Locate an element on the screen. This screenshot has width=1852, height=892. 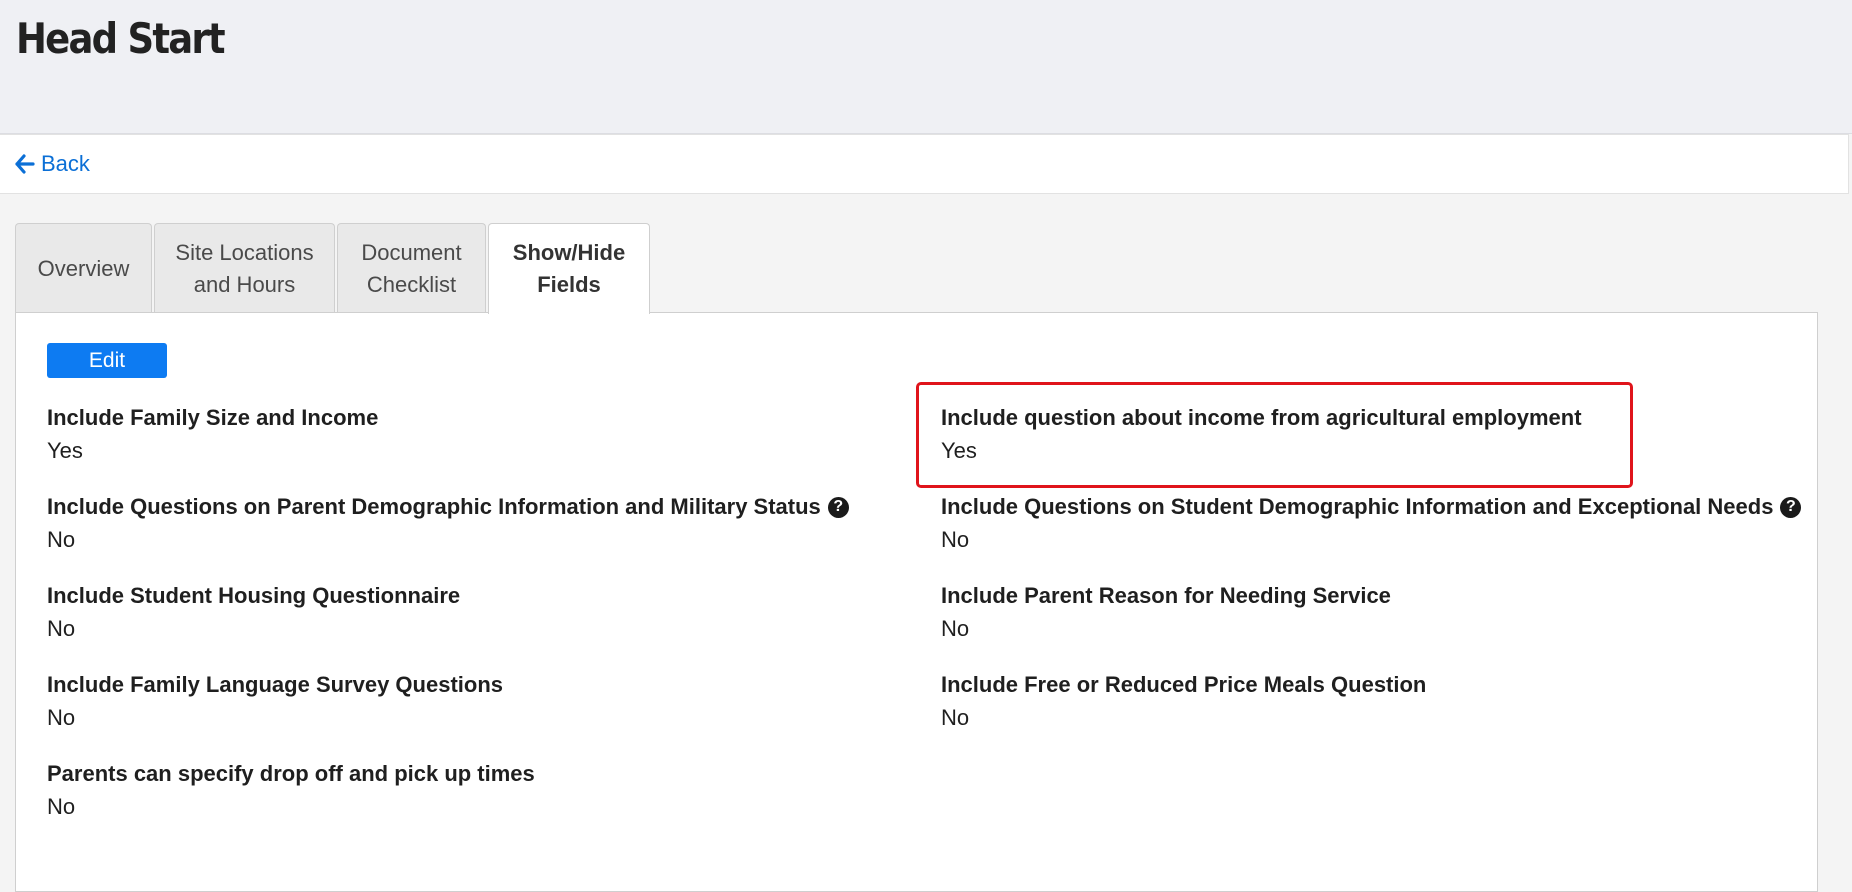
tab-site-locations-and-hours: Site Locations and Hours is located at coordinates (244, 268).